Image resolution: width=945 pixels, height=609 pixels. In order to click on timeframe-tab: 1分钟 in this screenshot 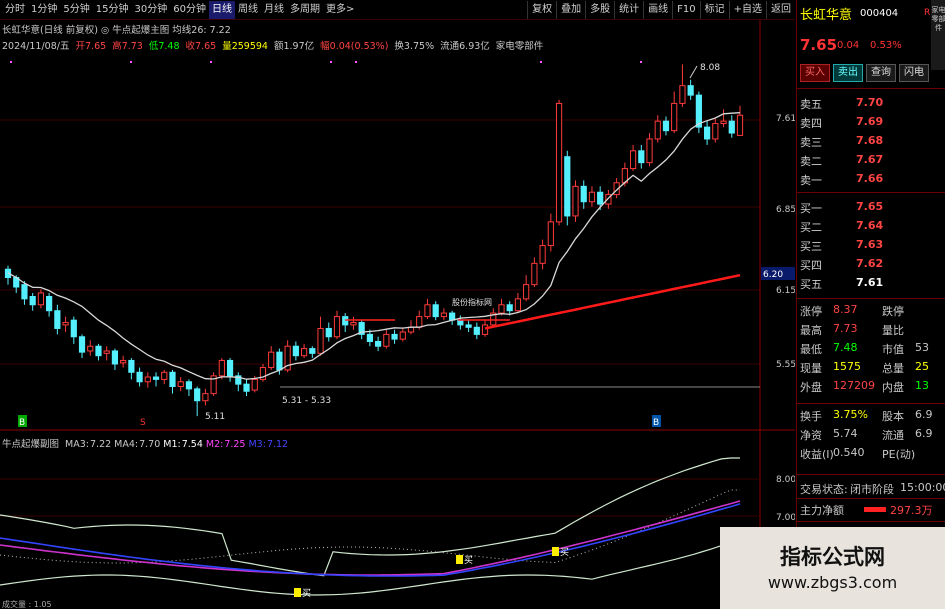, I will do `click(44, 10)`.